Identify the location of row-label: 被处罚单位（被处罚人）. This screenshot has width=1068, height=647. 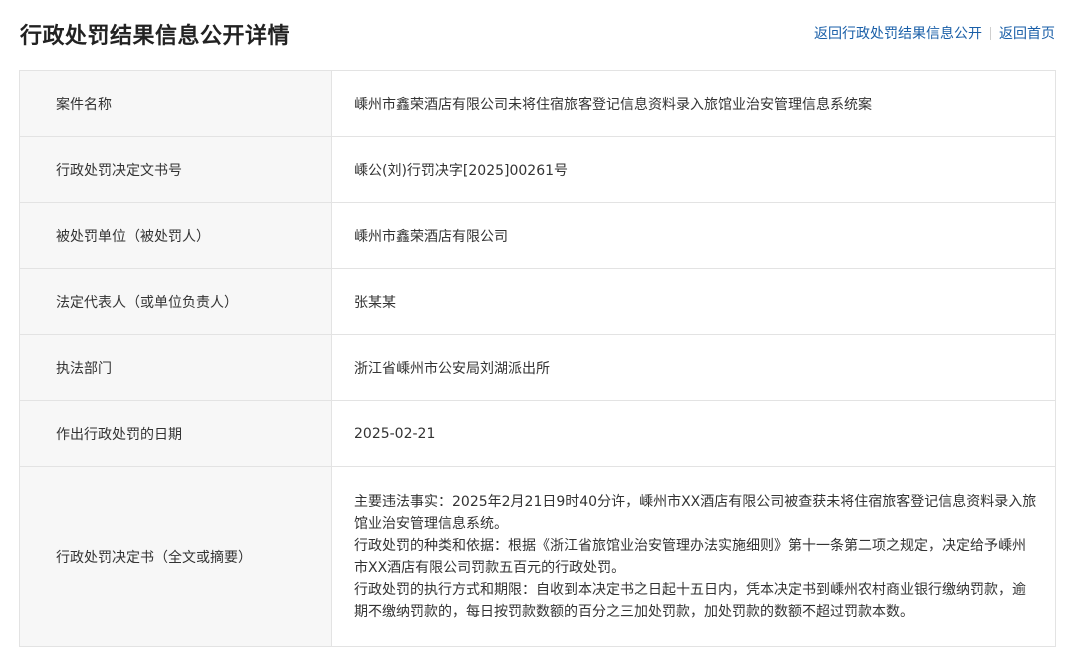
(176, 235).